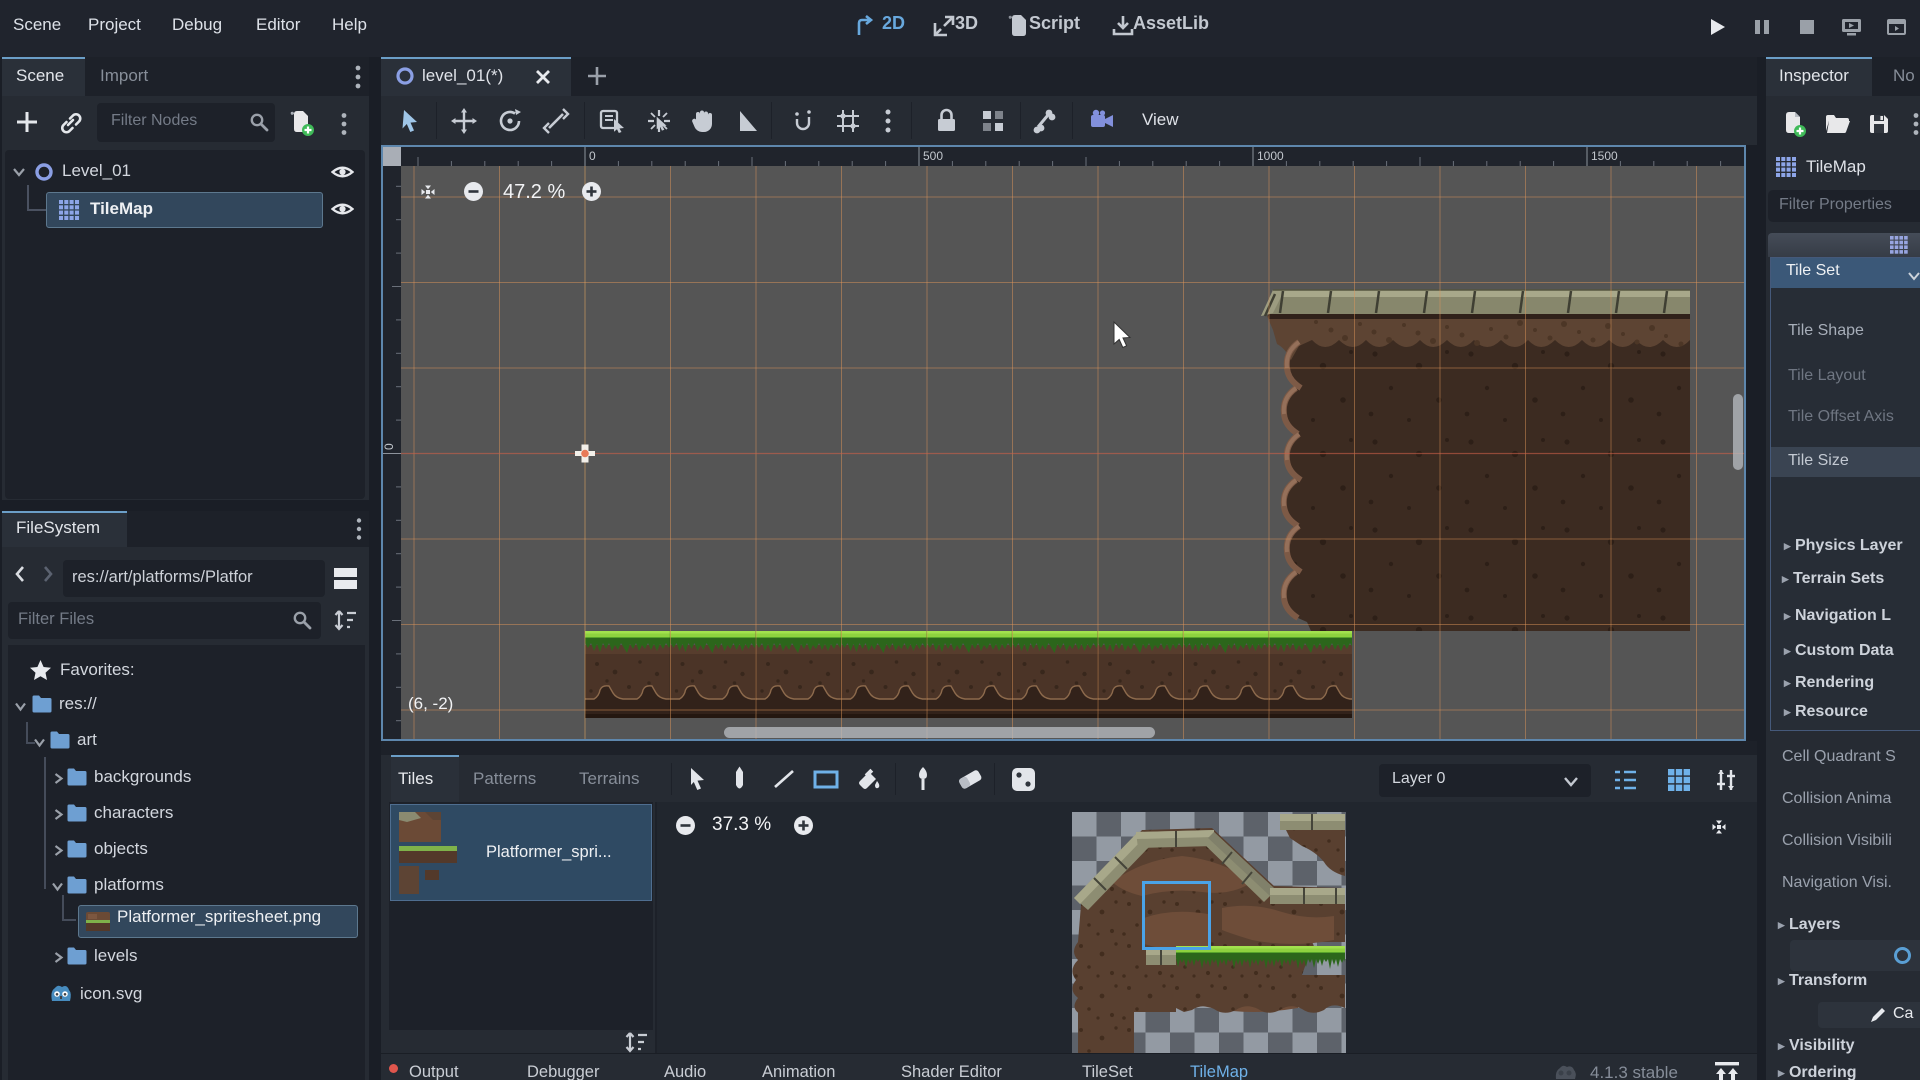  I want to click on svg-text: 1500, so click(1604, 156).